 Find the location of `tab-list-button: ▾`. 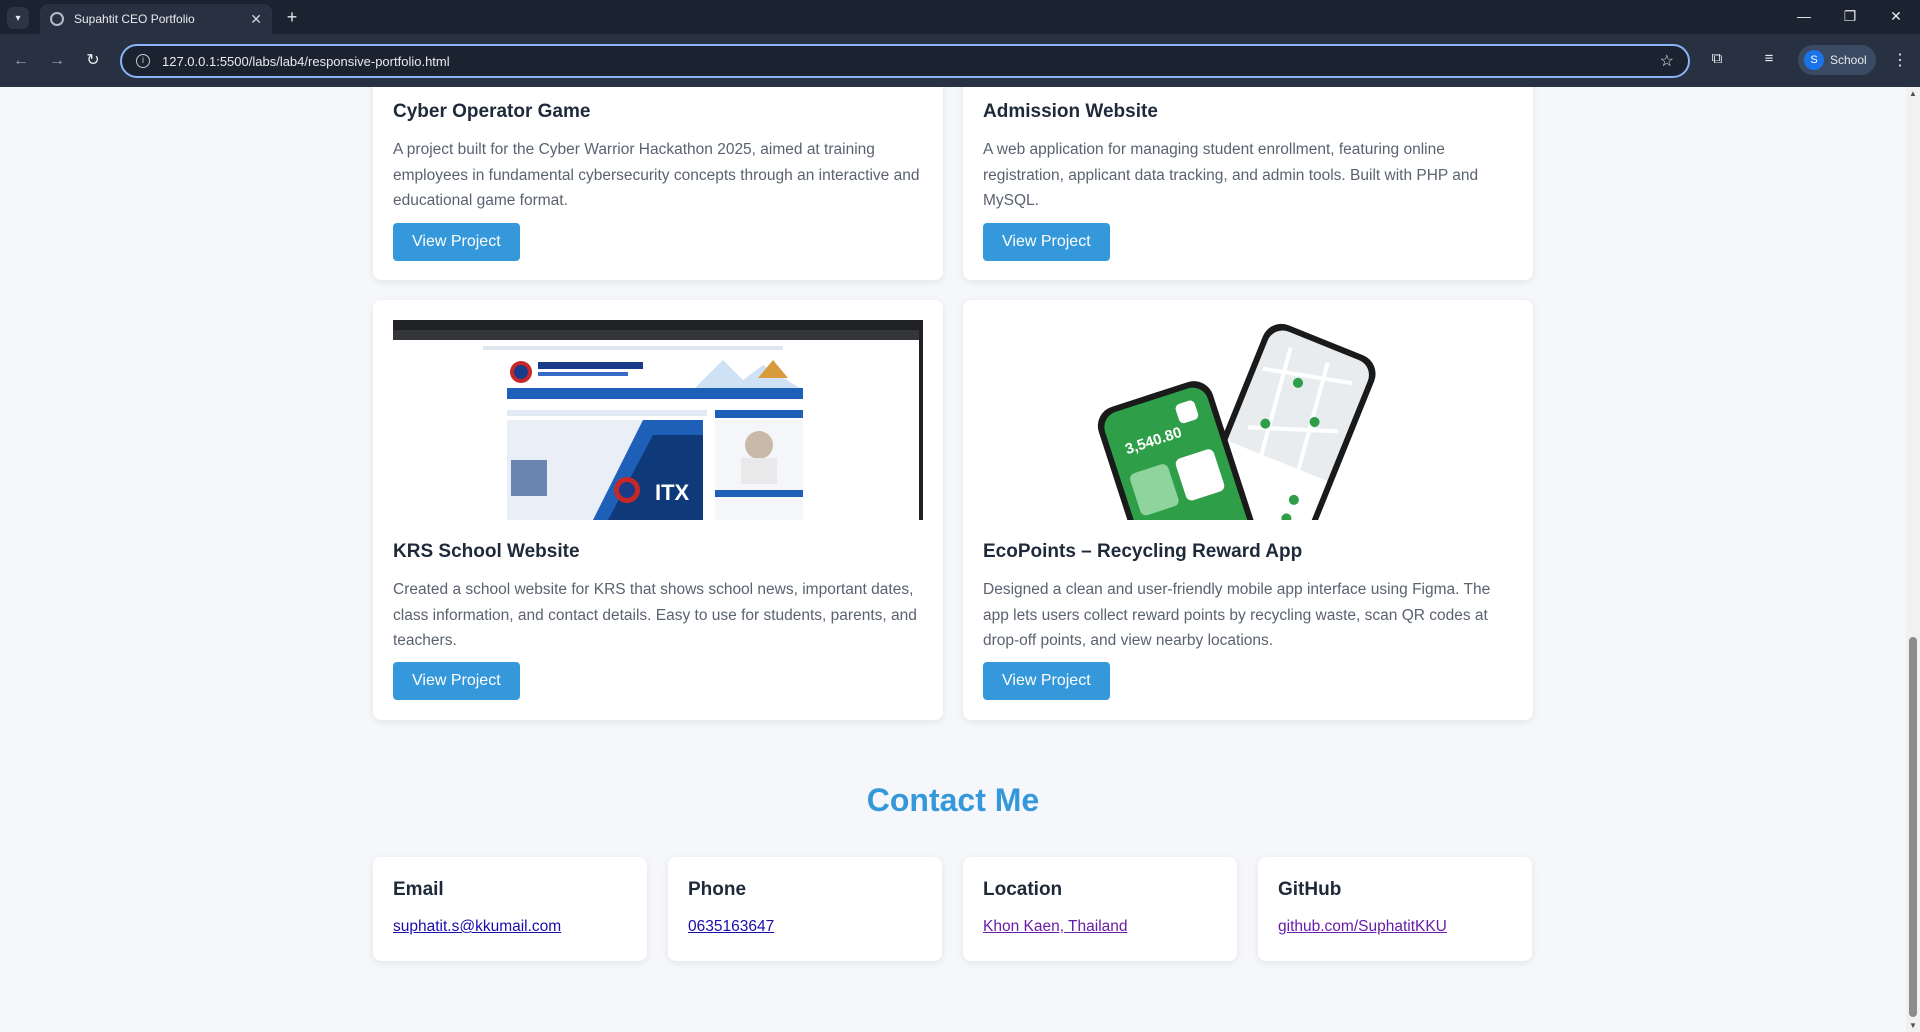

tab-list-button: ▾ is located at coordinates (18, 18).